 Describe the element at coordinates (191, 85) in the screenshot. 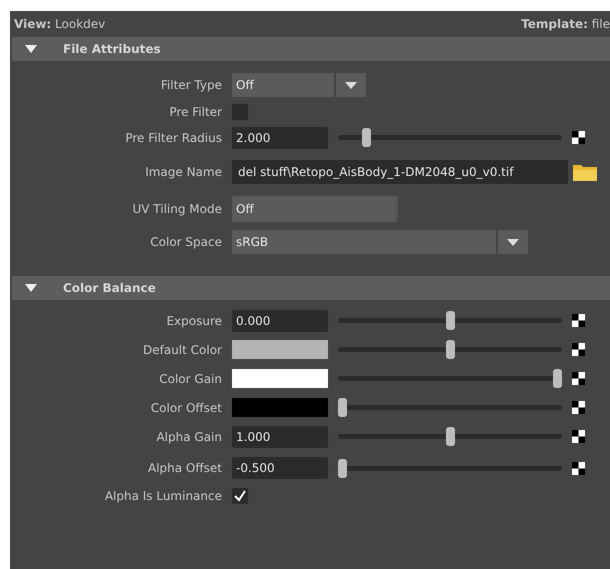

I see `attribute-label: Filter Type` at that location.